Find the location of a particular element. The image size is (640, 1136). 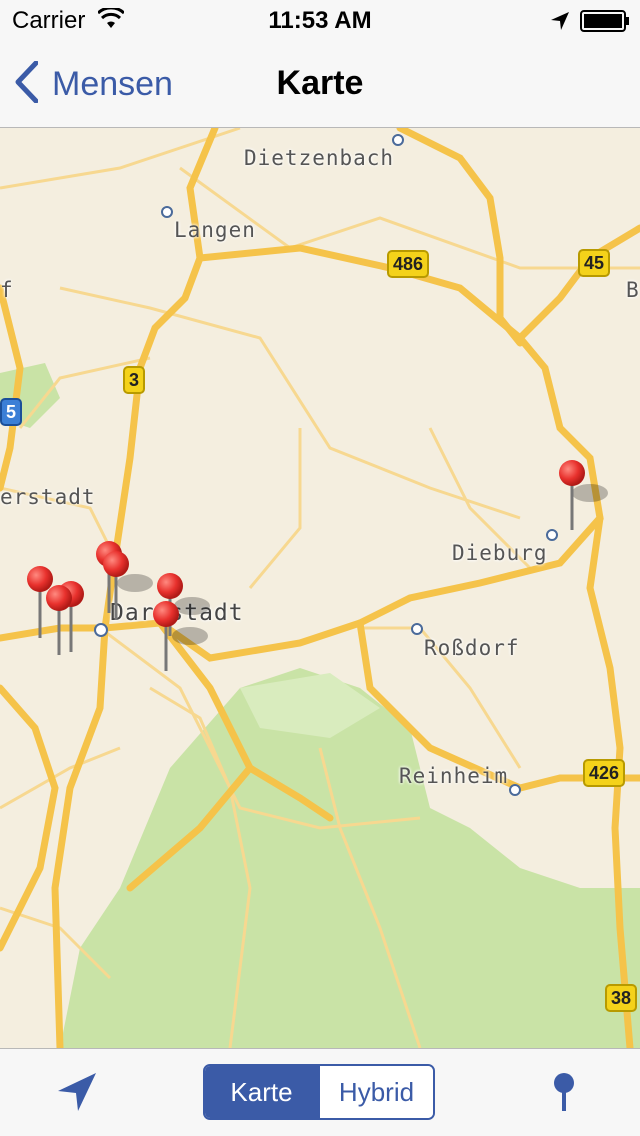

segment-hybrid: Hybrid is located at coordinates (375, 1092).